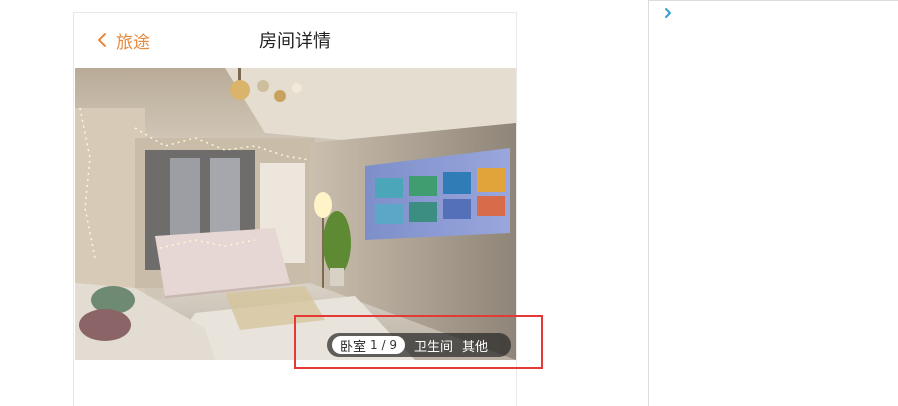  Describe the element at coordinates (668, 13) in the screenshot. I see `chevron-right-icon` at that location.